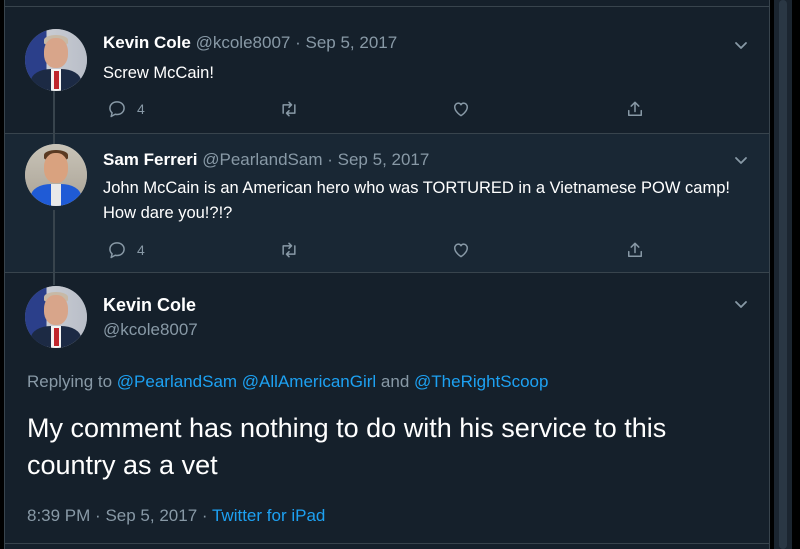 This screenshot has width=800, height=549. I want to click on reply-target-link: @PearlandSam, so click(177, 381).